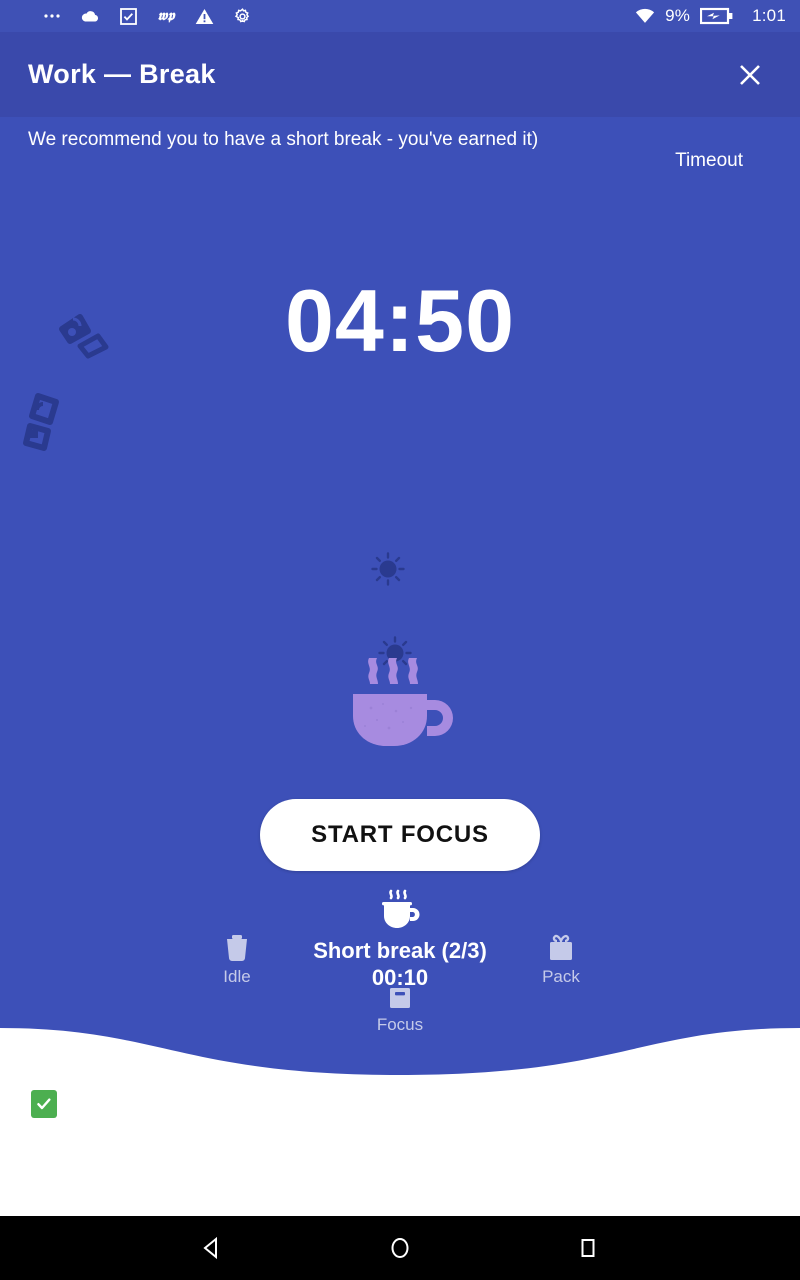 The image size is (800, 1280). Describe the element at coordinates (128, 16) in the screenshot. I see `checkbox-icon` at that location.